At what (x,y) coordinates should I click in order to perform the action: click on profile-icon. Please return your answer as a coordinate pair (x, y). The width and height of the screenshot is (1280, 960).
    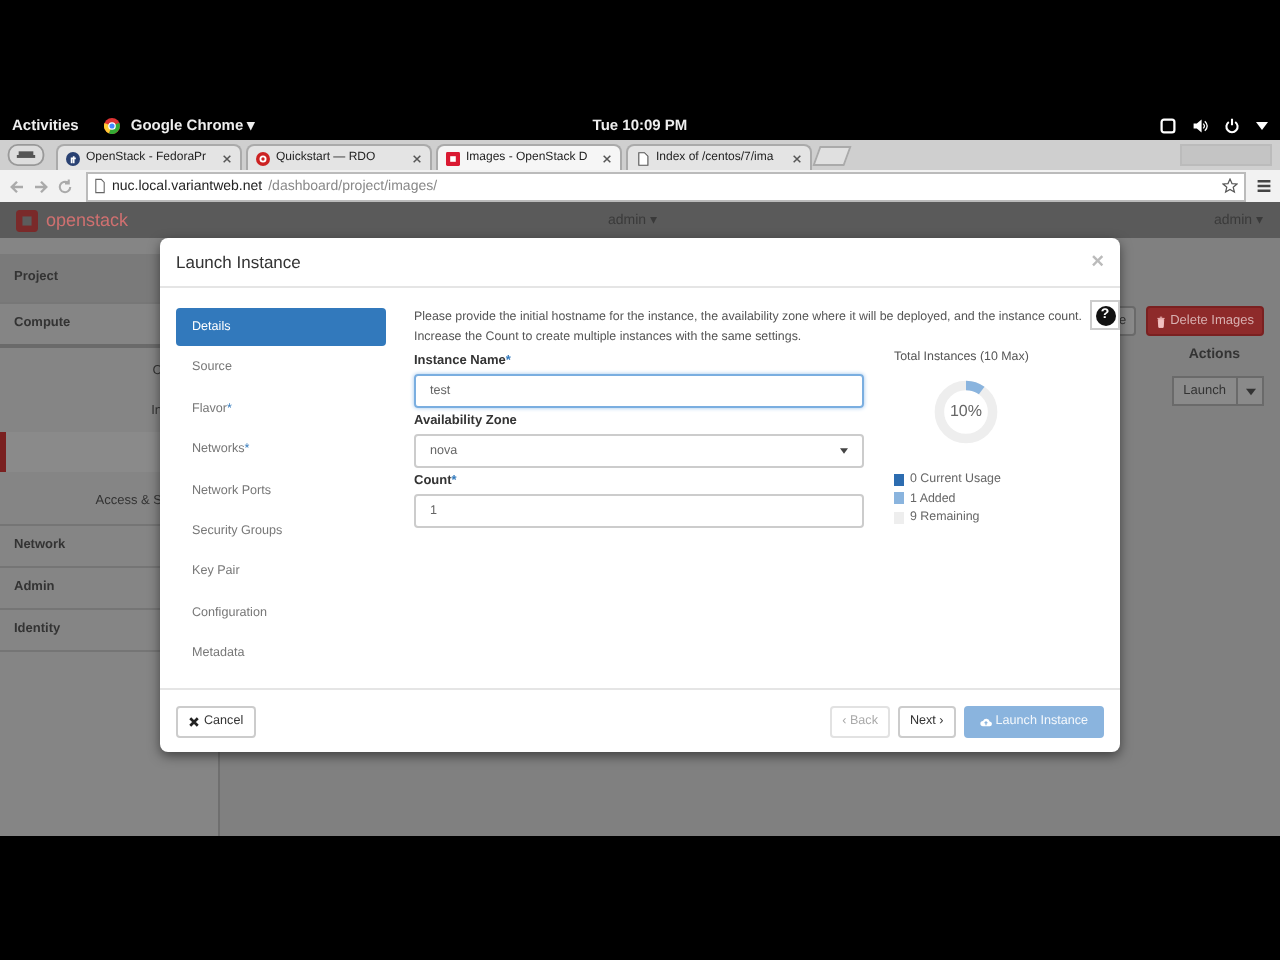
    Looking at the image, I should click on (26, 155).